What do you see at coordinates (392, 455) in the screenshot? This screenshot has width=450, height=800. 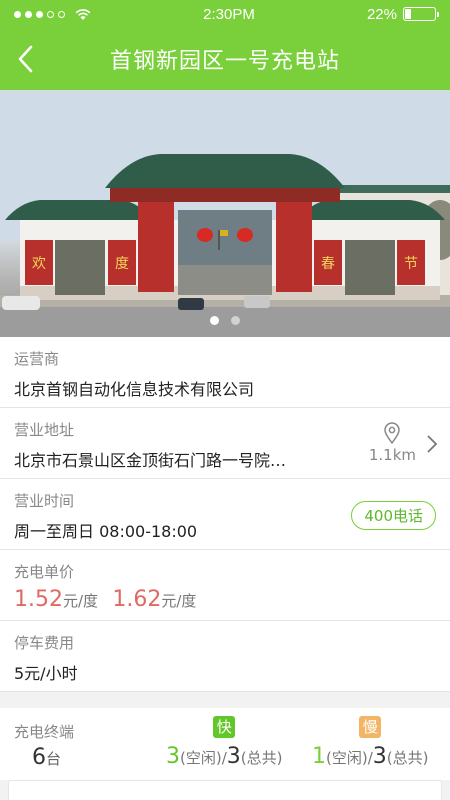 I see `distance-value: 1.1km` at bounding box center [392, 455].